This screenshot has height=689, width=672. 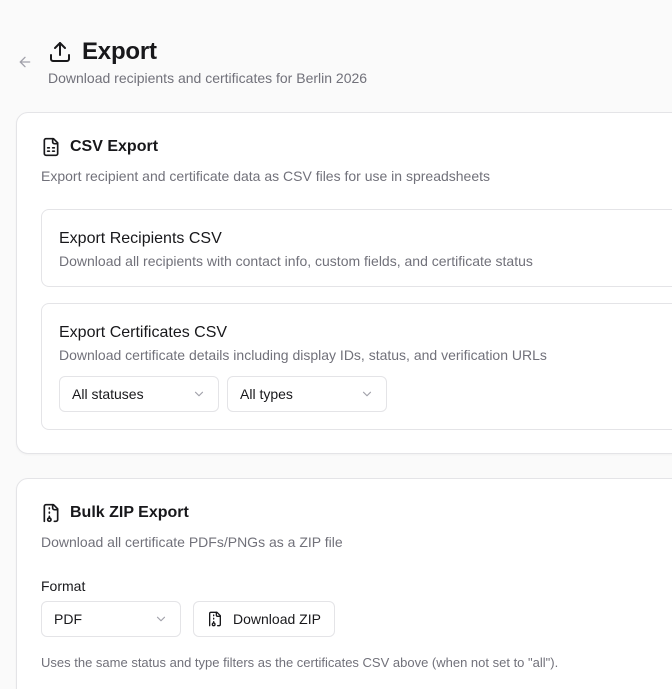 I want to click on status-filter-select: All statuses, so click(x=139, y=394).